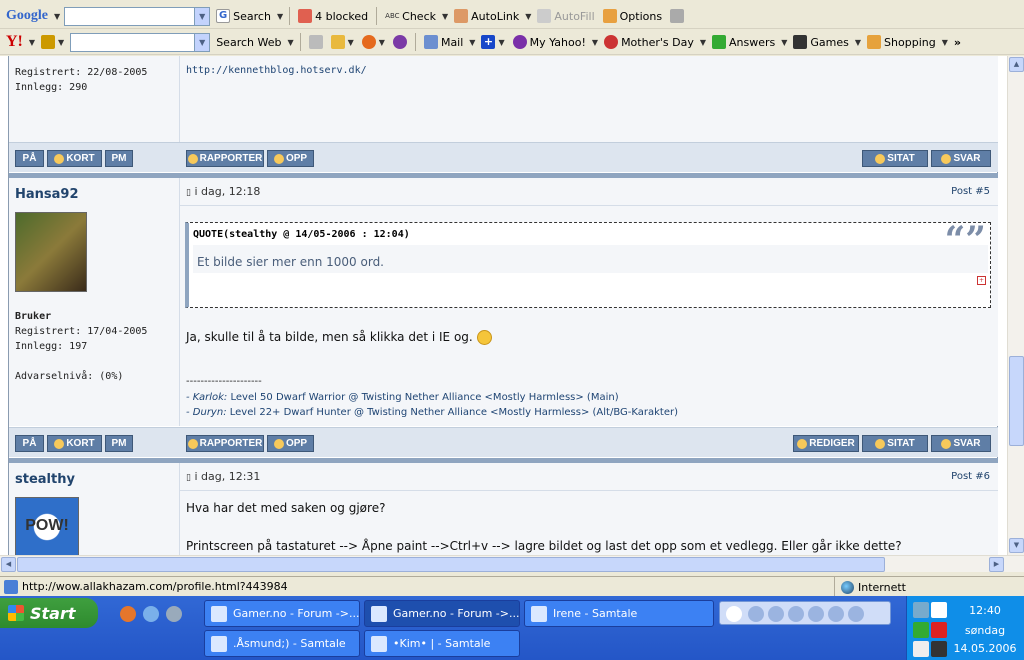  What do you see at coordinates (300, 42) in the screenshot?
I see `separator` at bounding box center [300, 42].